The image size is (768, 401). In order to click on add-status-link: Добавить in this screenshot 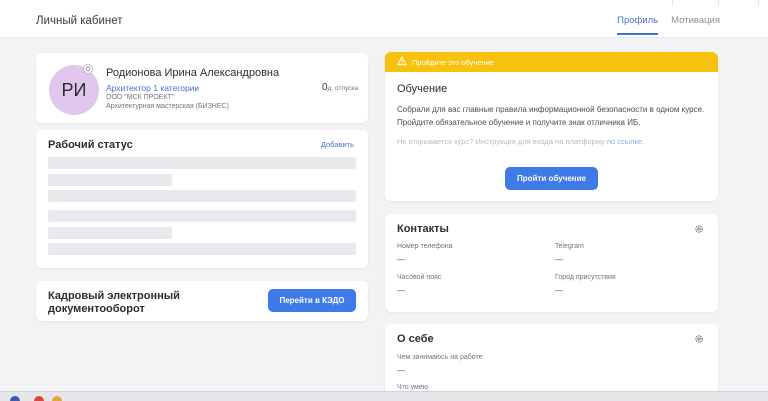, I will do `click(337, 144)`.